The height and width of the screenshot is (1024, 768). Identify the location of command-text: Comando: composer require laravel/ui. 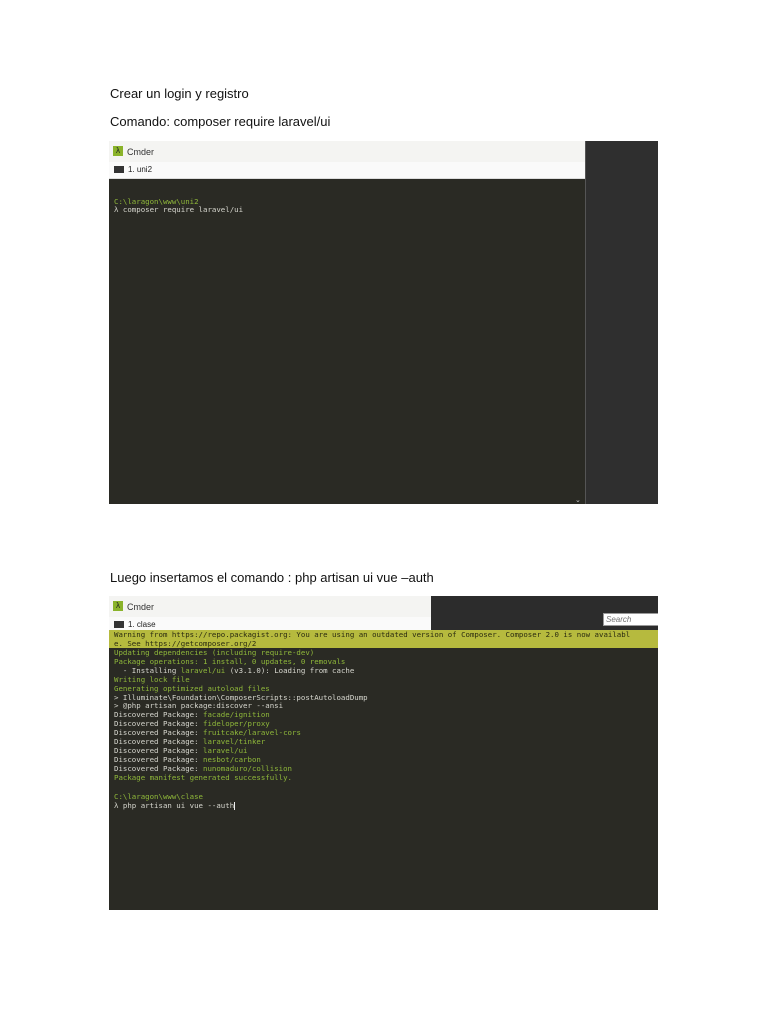
(220, 121).